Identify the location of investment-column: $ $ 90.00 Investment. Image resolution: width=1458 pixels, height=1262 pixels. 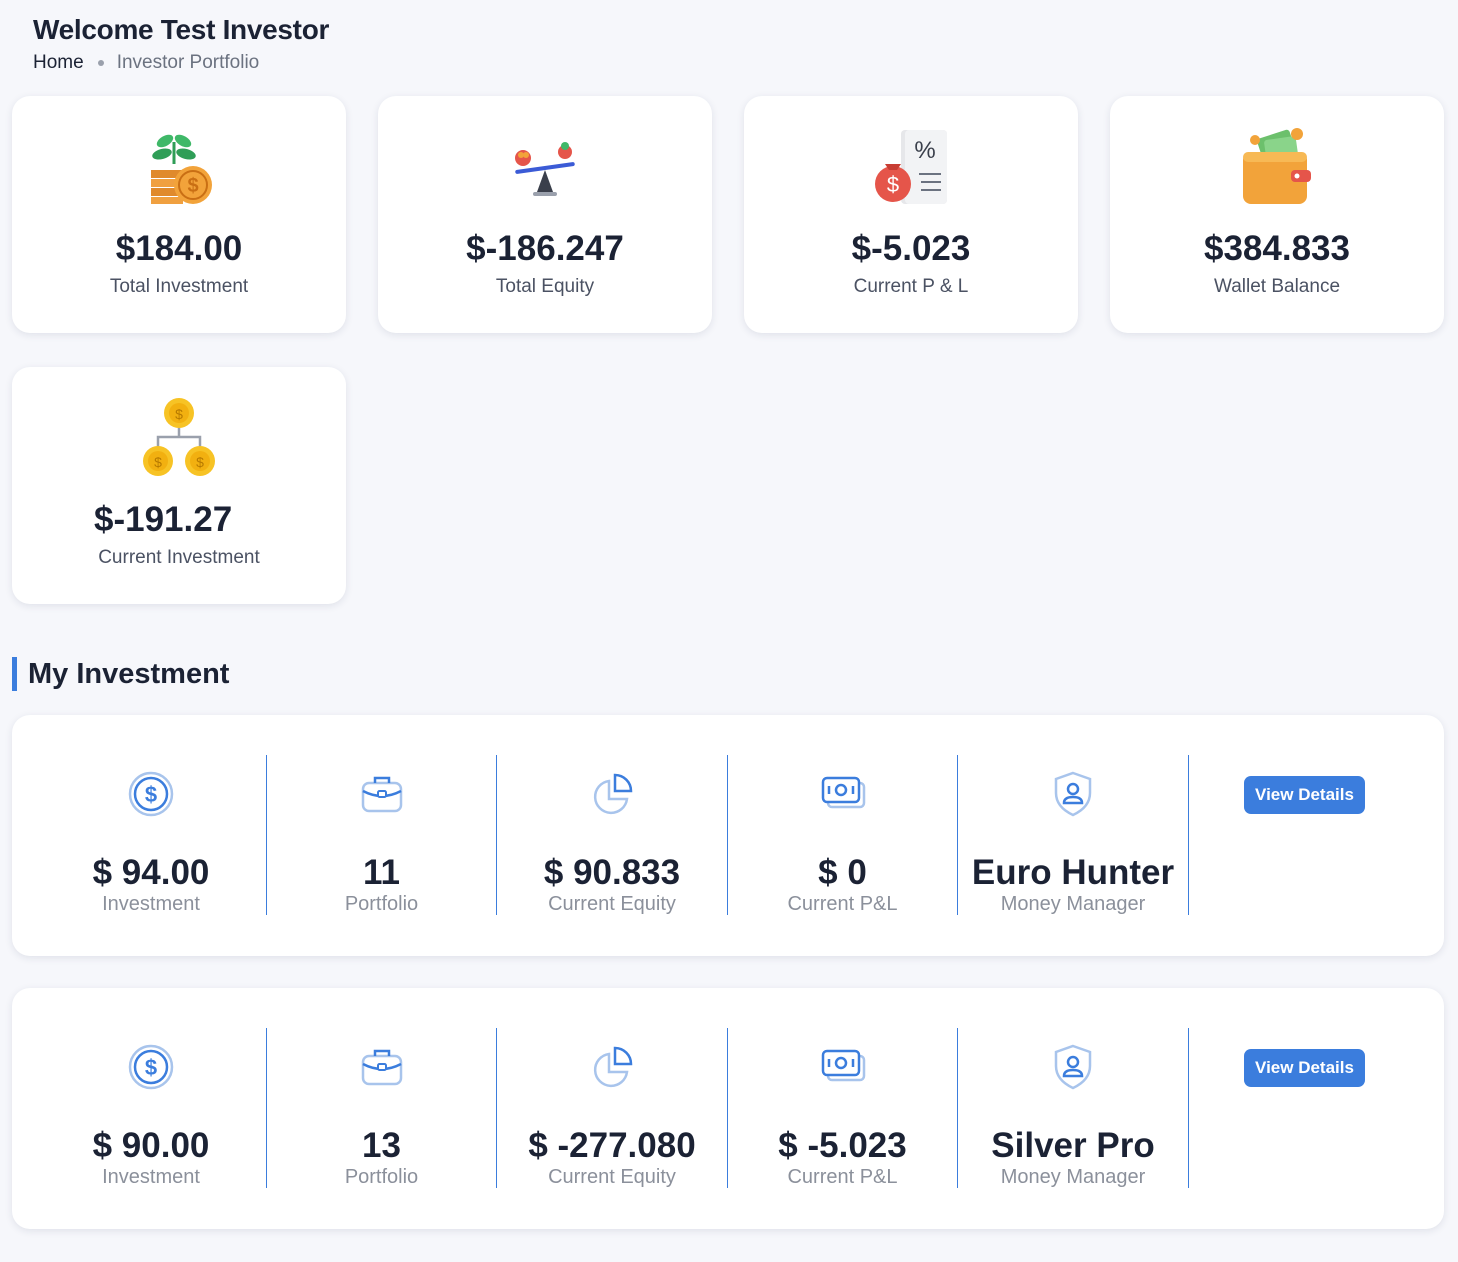
(151, 1108).